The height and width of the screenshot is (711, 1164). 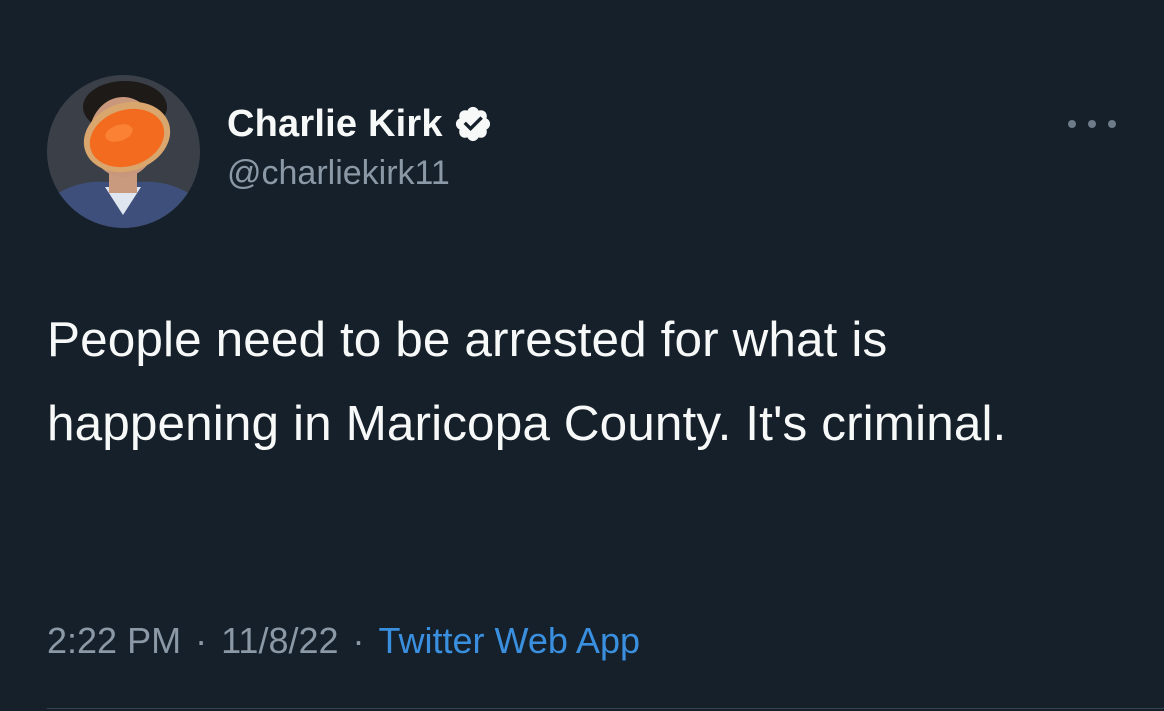 I want to click on more-options-icon, so click(x=1092, y=124).